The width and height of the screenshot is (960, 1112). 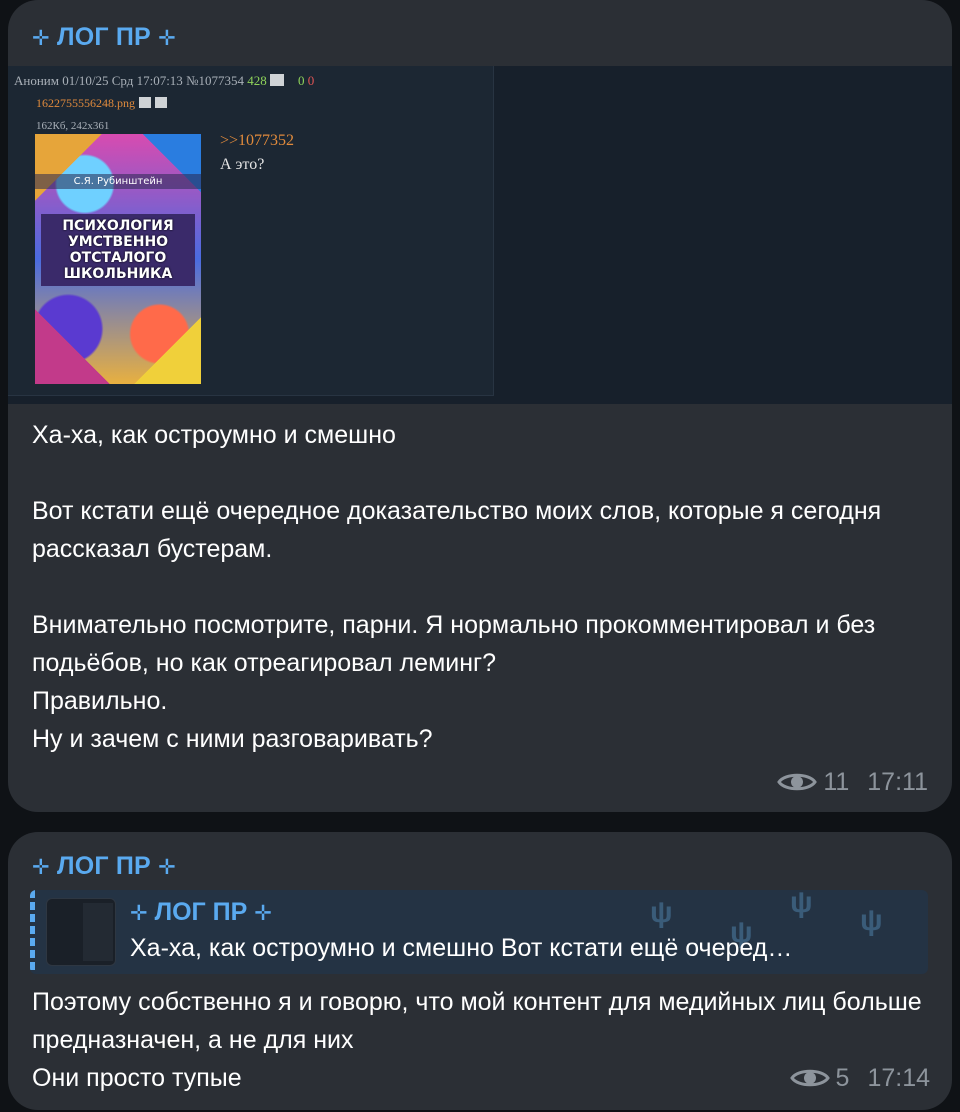 I want to click on views-count: 11, so click(x=836, y=782).